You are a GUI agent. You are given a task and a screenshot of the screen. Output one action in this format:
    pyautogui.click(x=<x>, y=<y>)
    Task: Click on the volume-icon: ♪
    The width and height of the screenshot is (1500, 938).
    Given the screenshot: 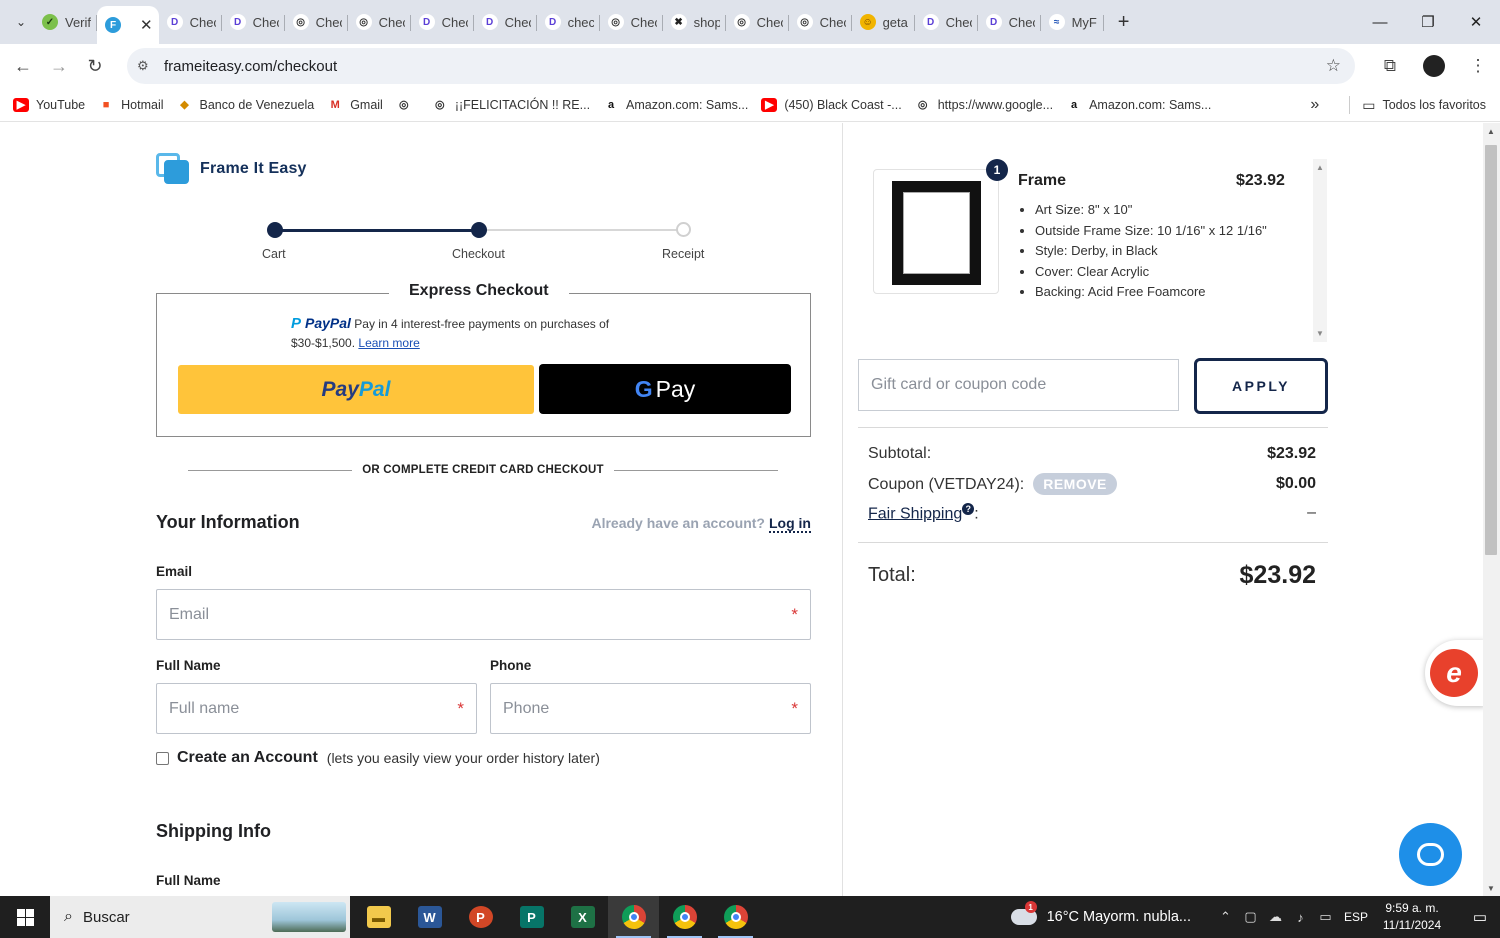 What is the action you would take?
    pyautogui.click(x=1300, y=917)
    